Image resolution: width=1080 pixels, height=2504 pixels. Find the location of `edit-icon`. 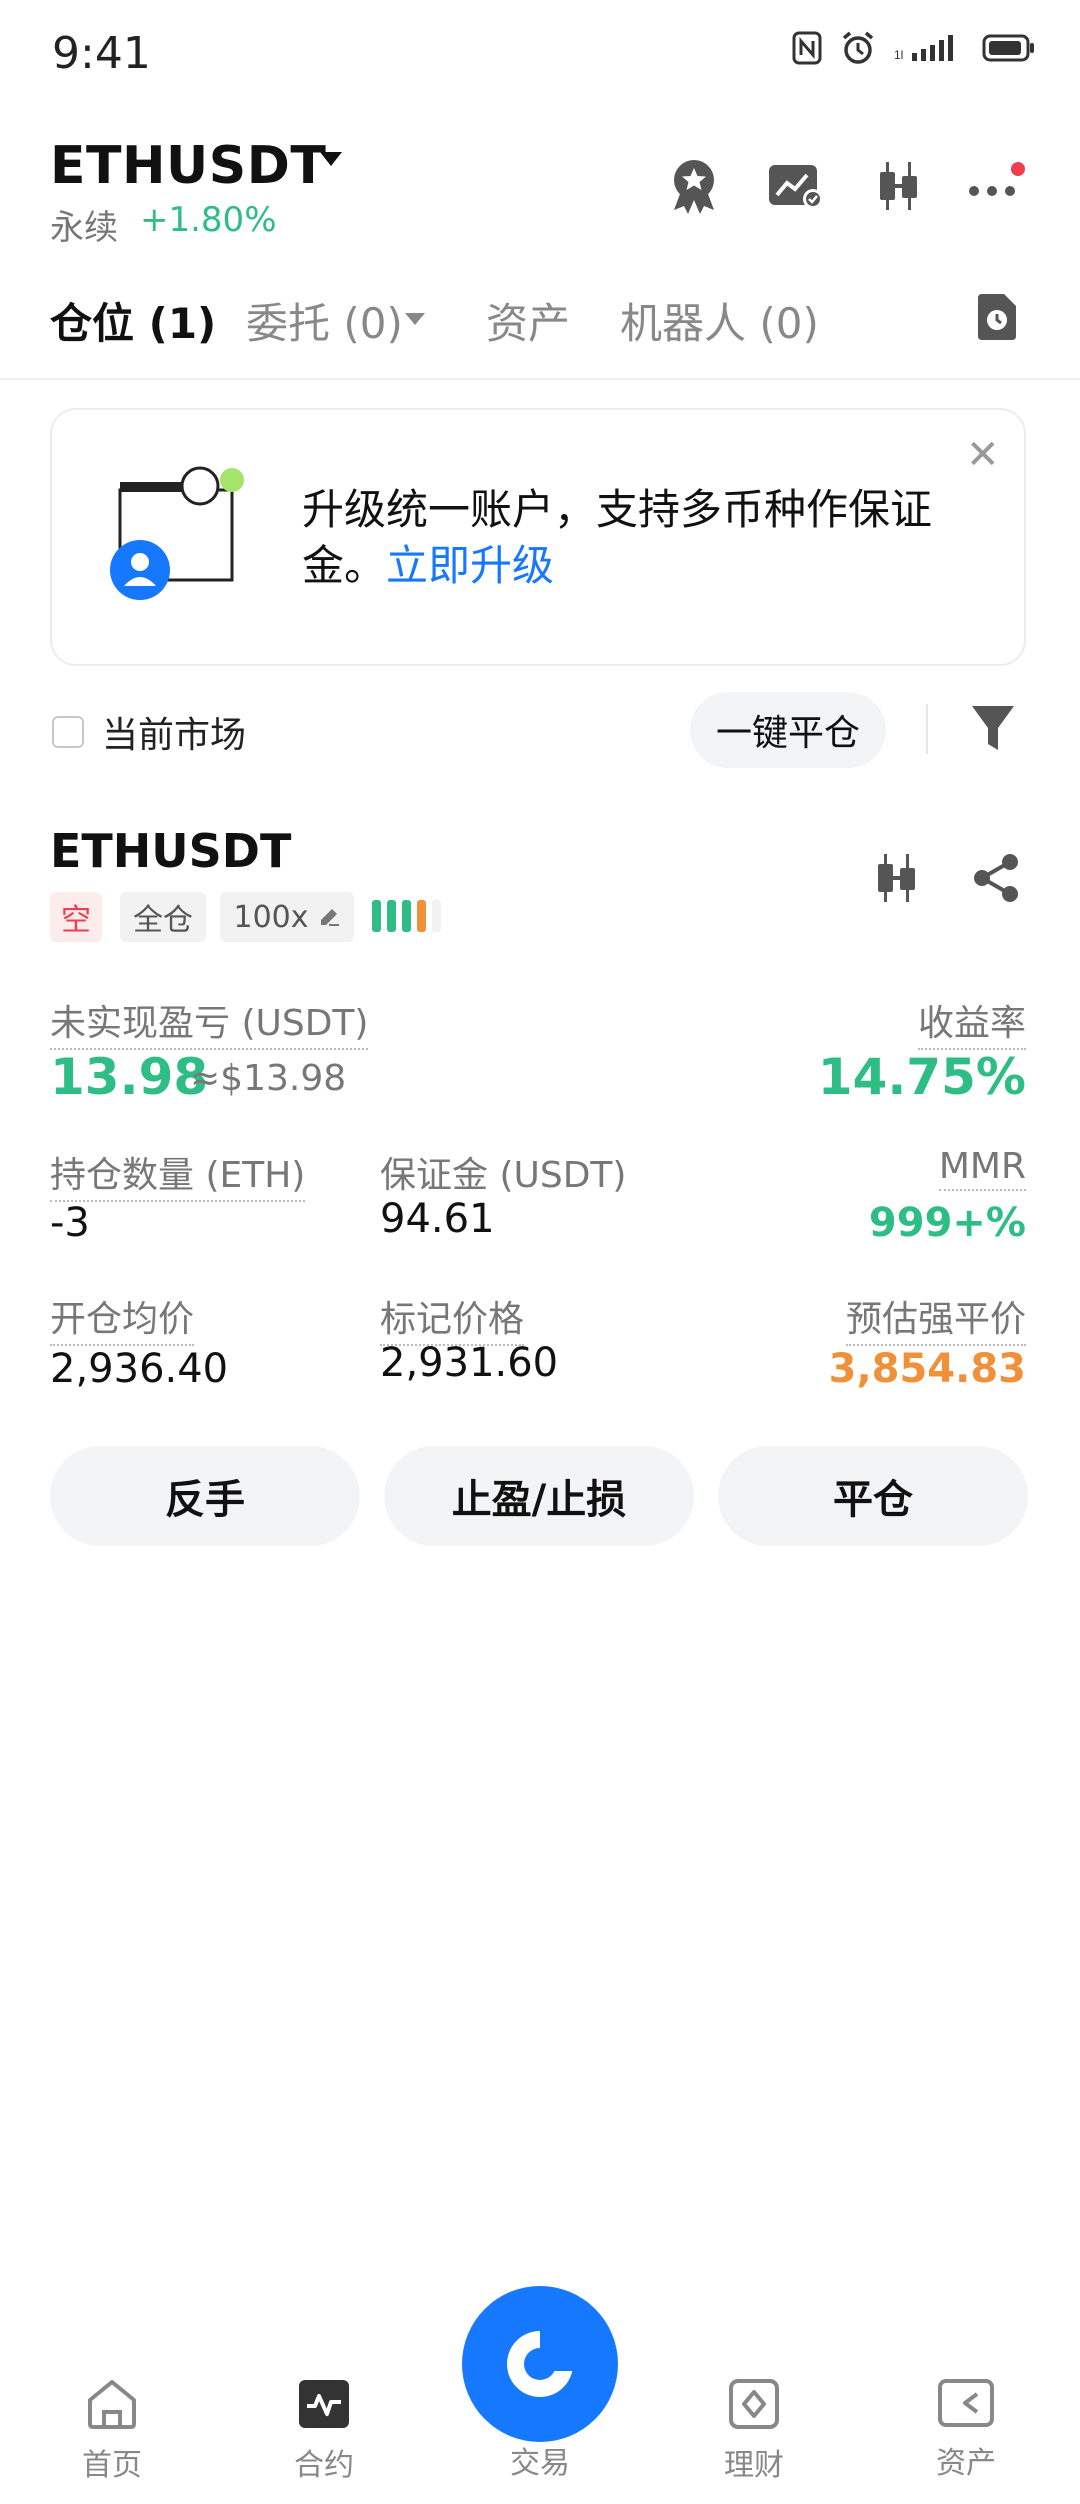

edit-icon is located at coordinates (329, 917).